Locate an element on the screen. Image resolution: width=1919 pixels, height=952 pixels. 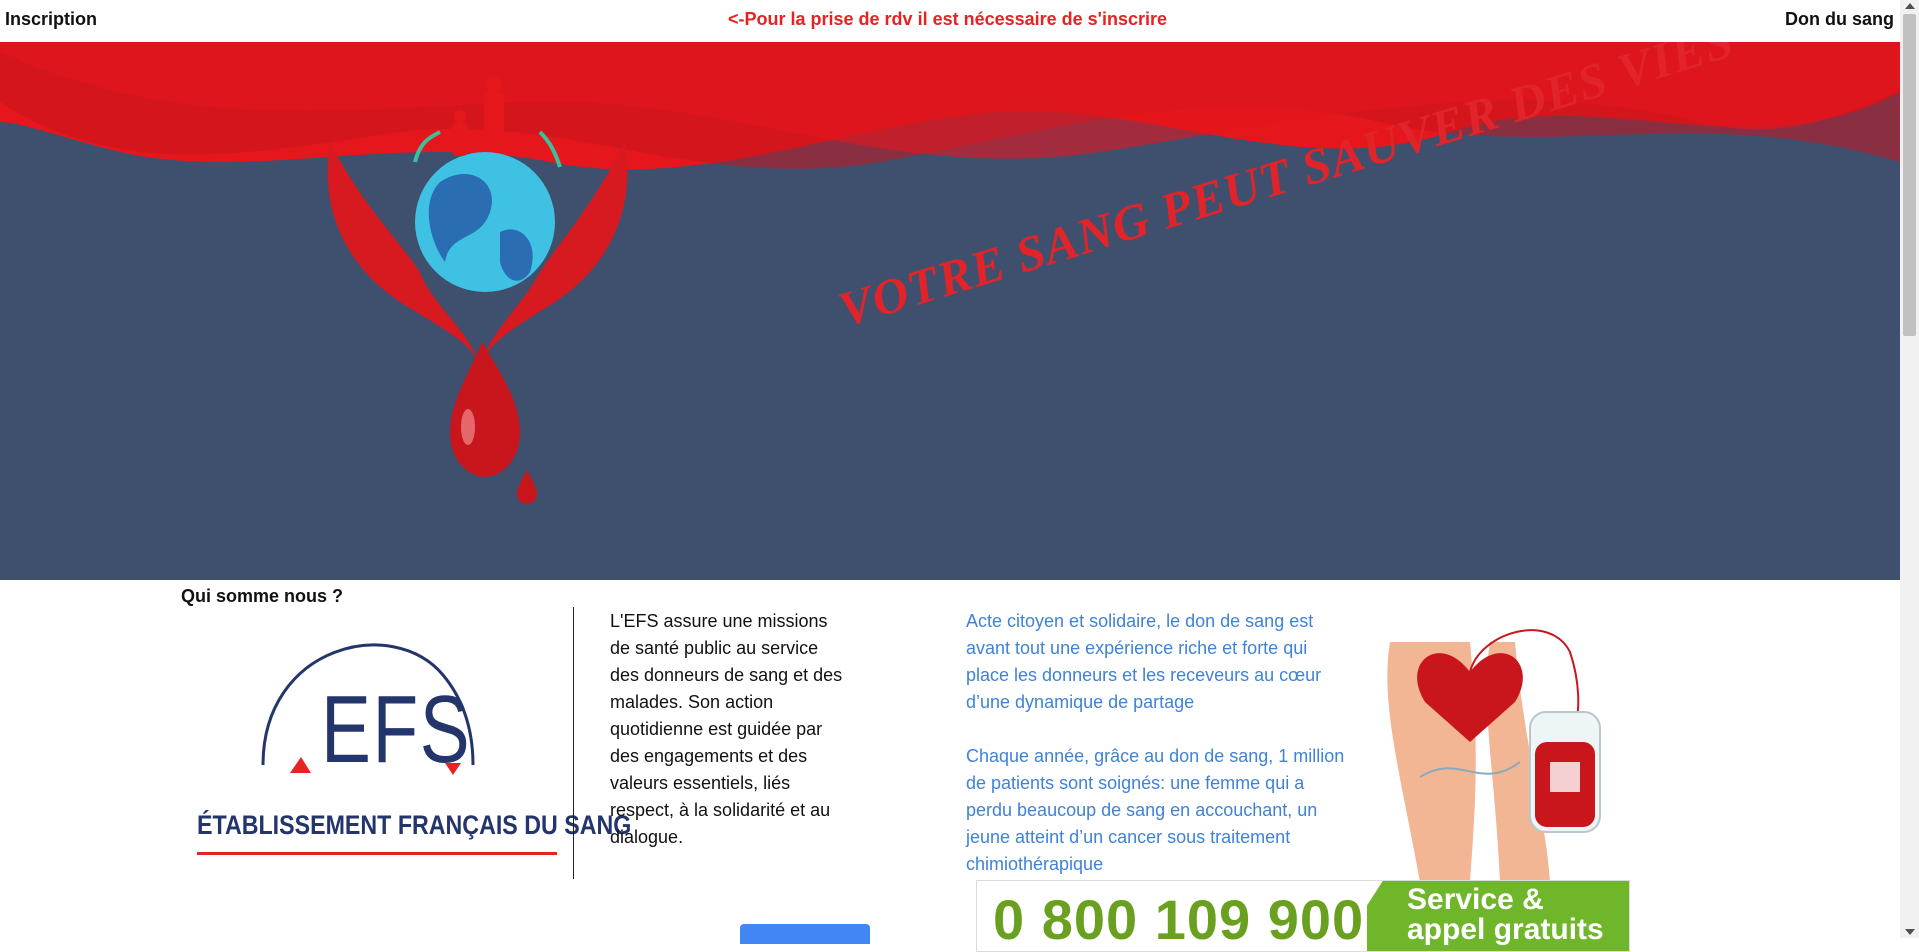
about-section-title: Qui somme nous ? is located at coordinates (262, 596).